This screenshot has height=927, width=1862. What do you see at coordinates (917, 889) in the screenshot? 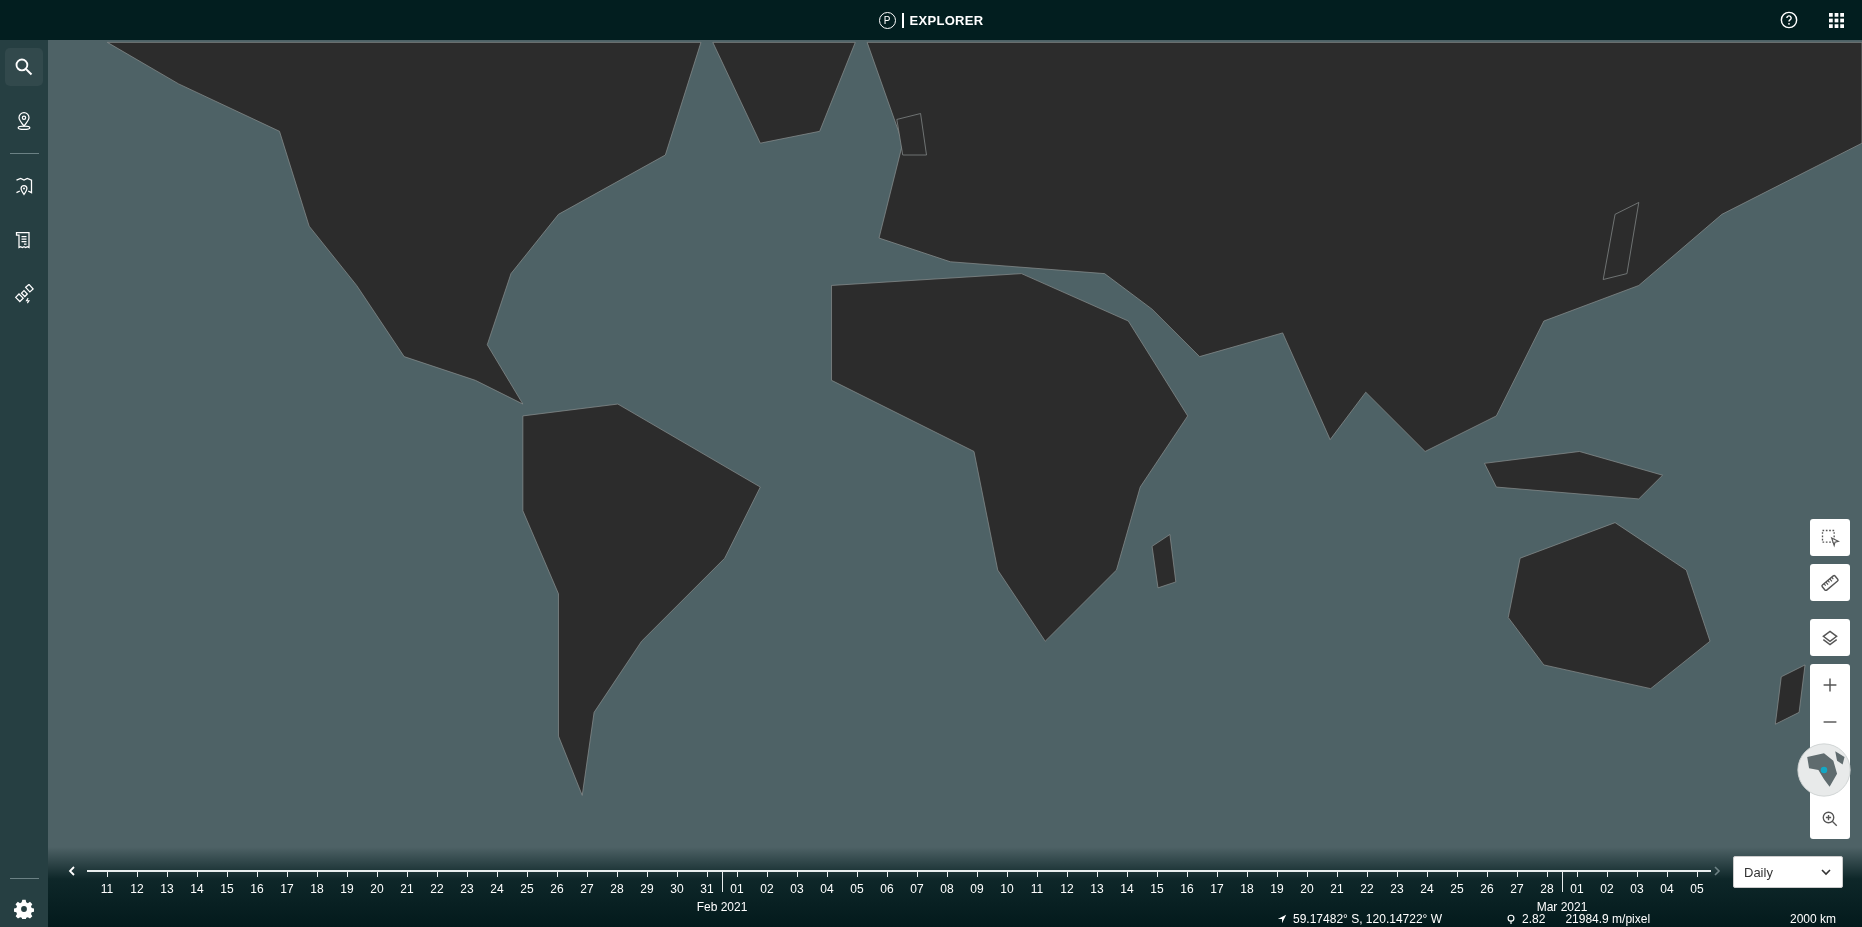
I see `day-label: 07` at bounding box center [917, 889].